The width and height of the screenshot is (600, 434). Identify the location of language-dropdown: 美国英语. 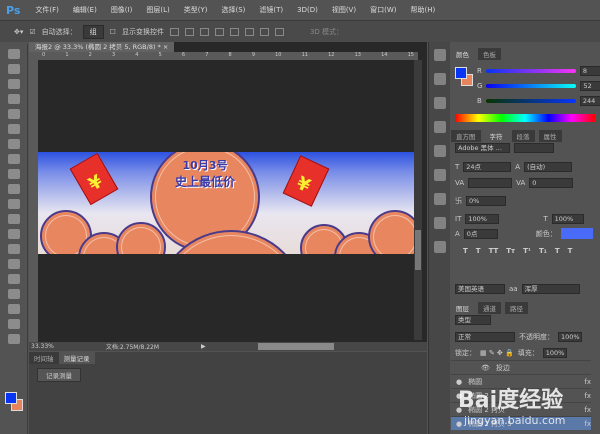
(480, 289).